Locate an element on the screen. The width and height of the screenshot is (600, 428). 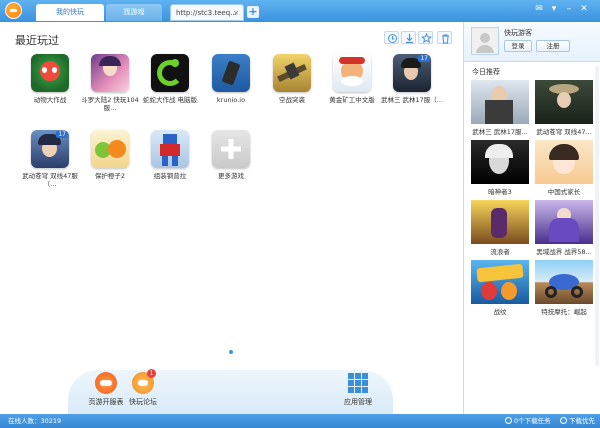
server-badge: 17 is located at coordinates (424, 58).